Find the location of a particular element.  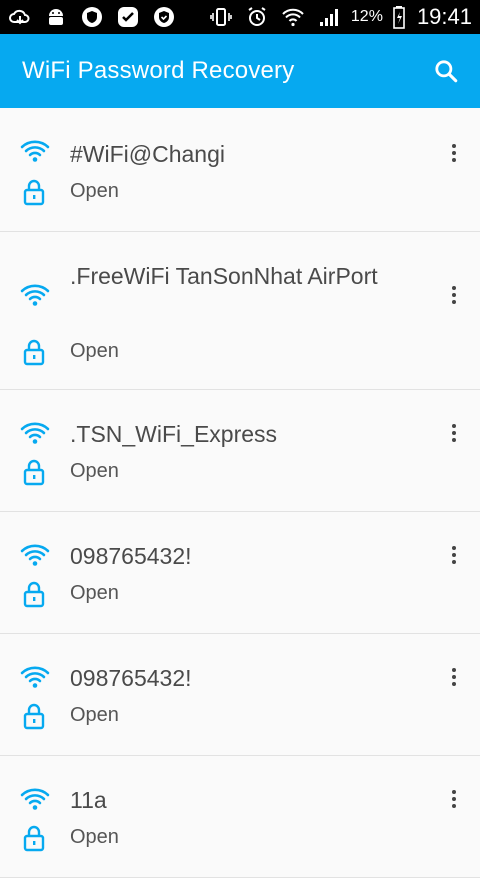

wifi-status-icon is located at coordinates (293, 17).